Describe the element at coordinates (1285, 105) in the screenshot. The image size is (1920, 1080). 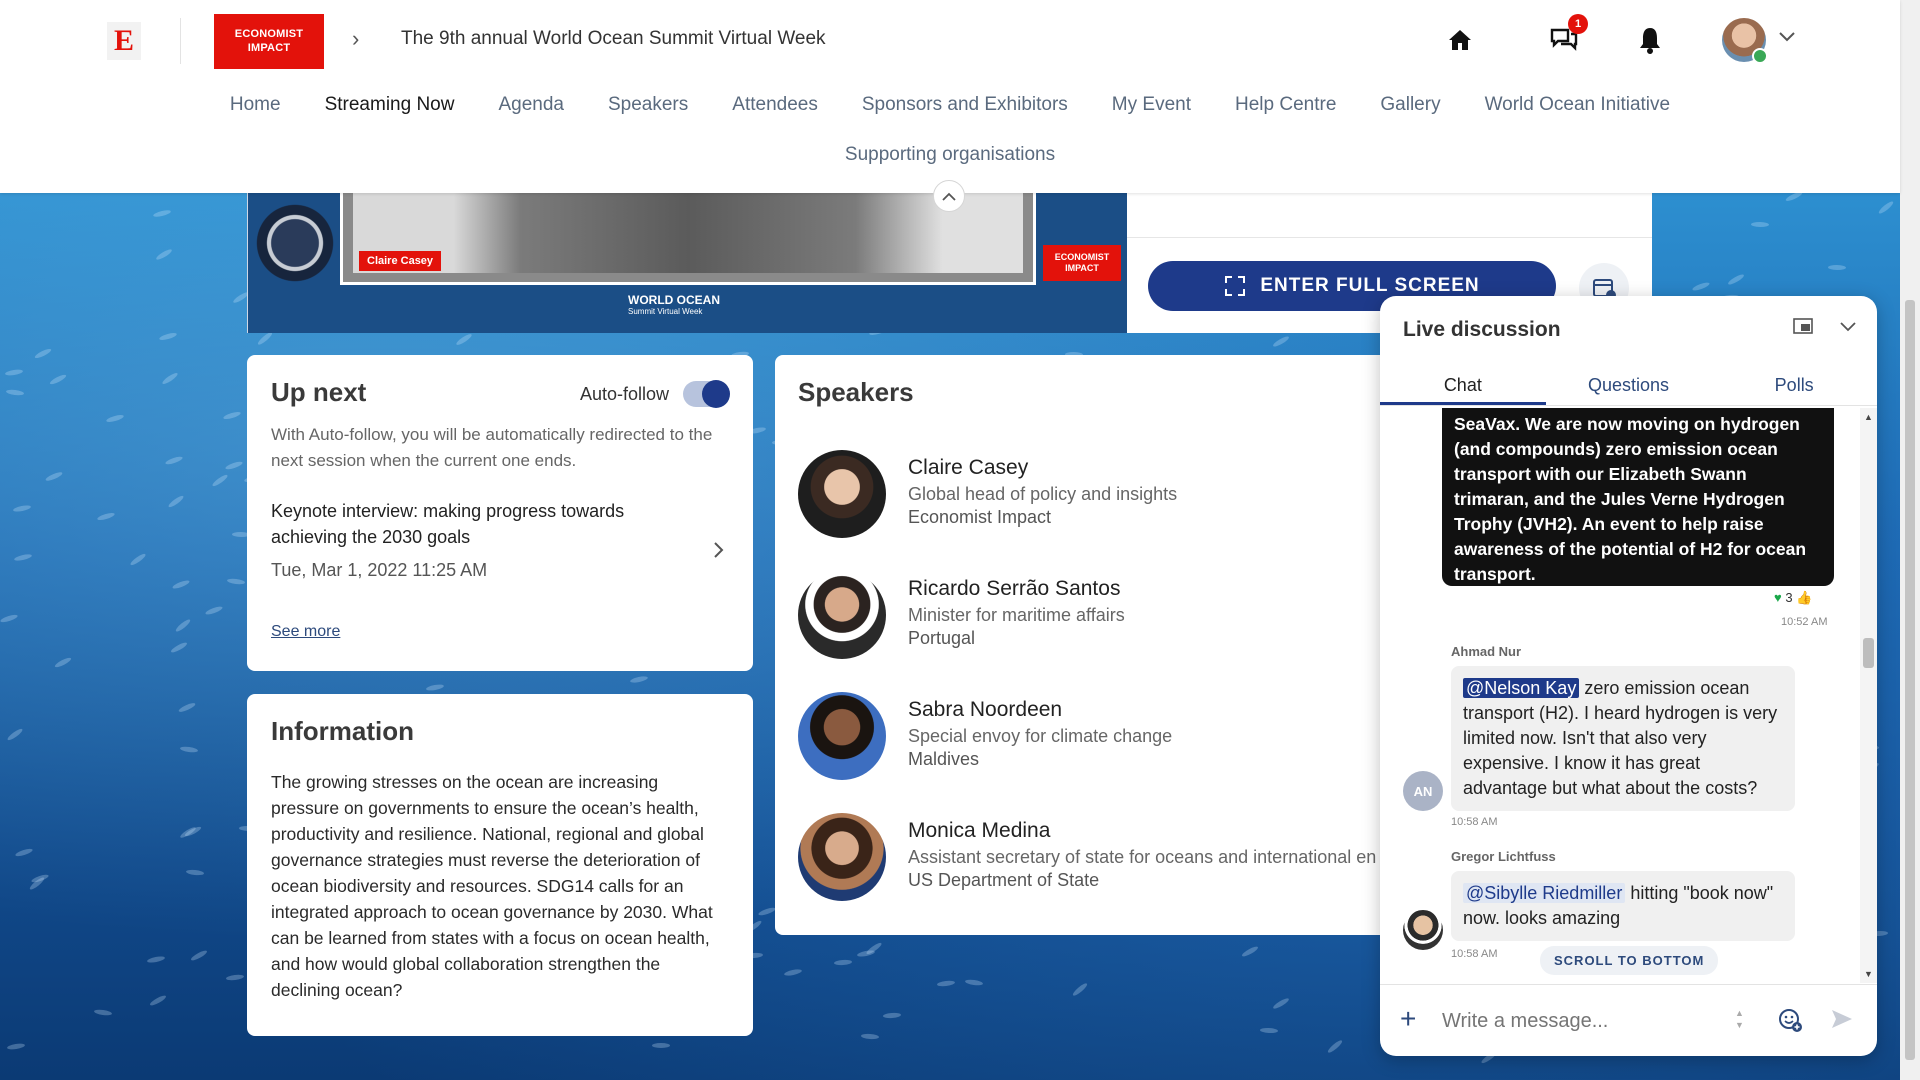
I see `nav-help-centre: Help Centre` at that location.